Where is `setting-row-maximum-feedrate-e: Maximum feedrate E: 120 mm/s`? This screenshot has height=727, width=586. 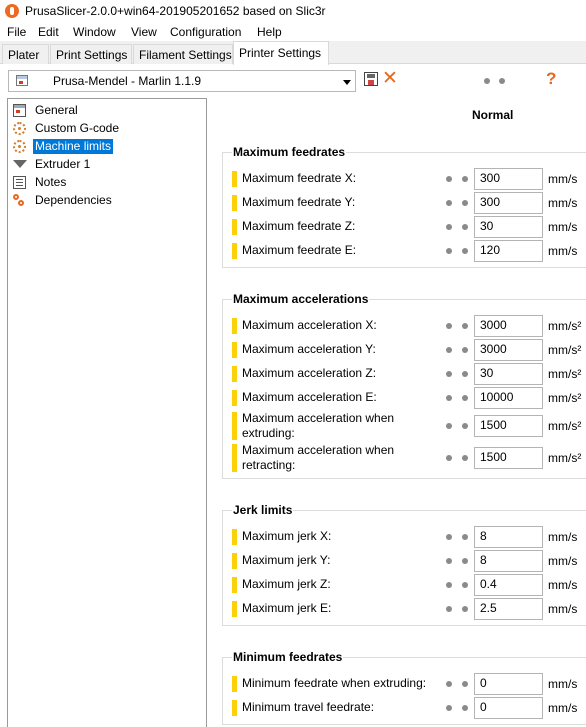
setting-row-maximum-feedrate-e: Maximum feedrate E: 120 mm/s is located at coordinates (409, 251).